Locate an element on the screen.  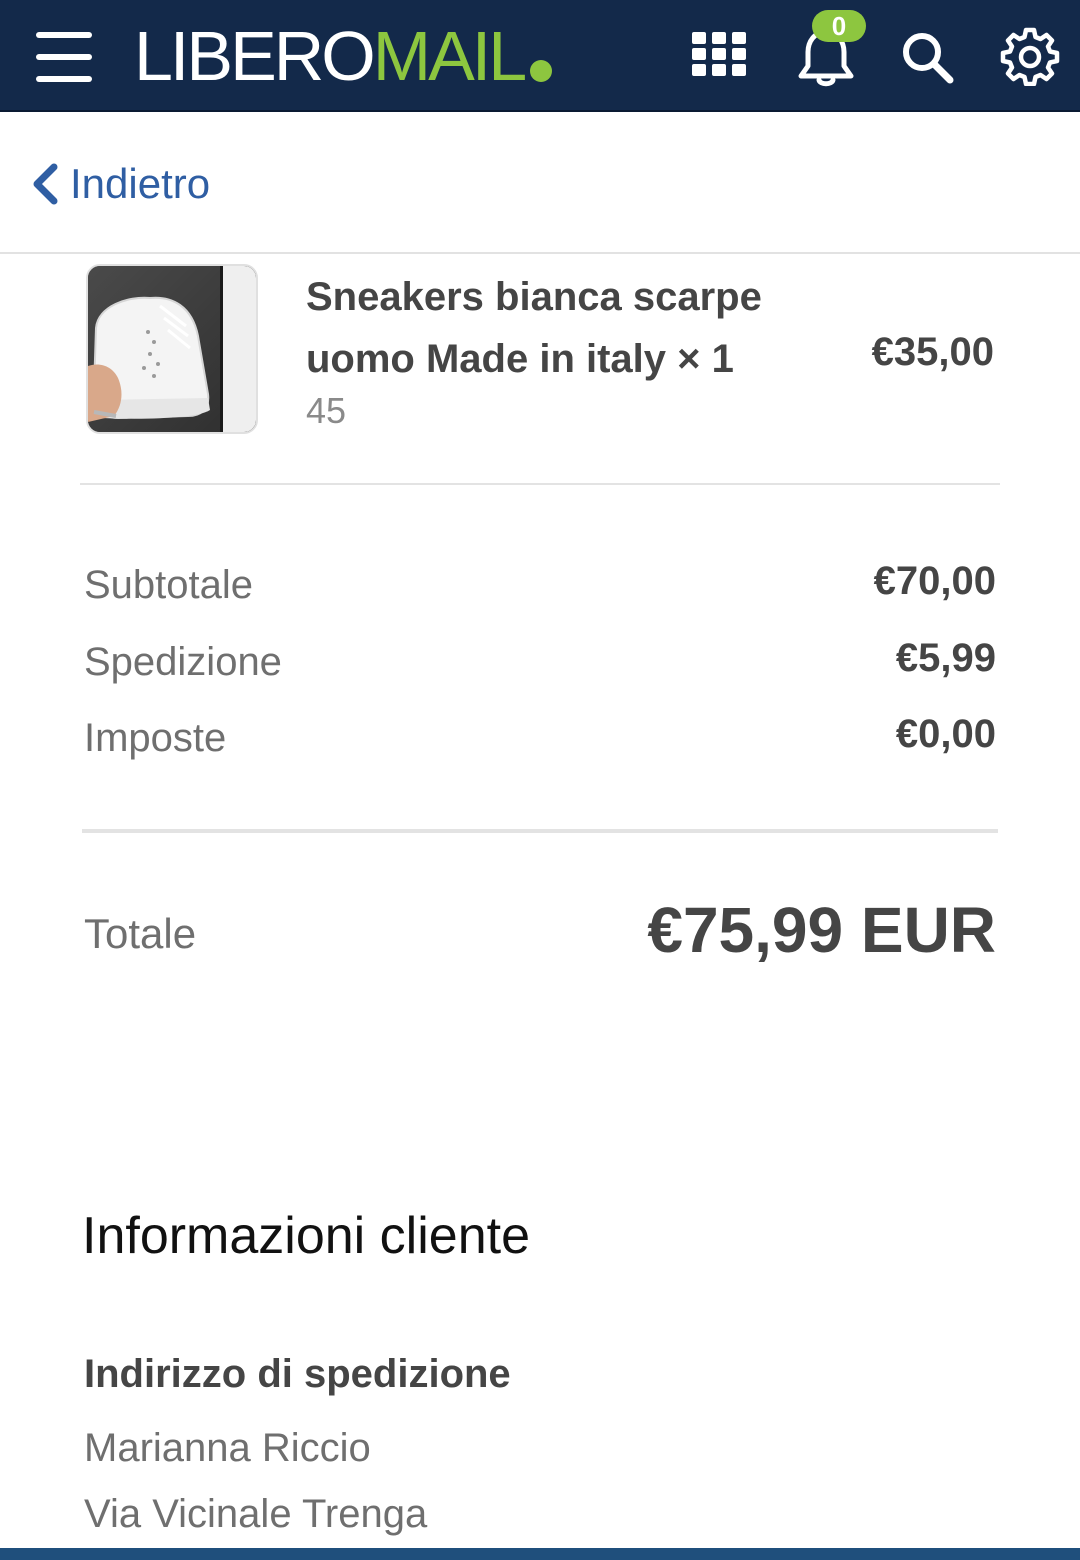
address-line: Via Vicinale Trenga is located at coordinates (256, 1514).